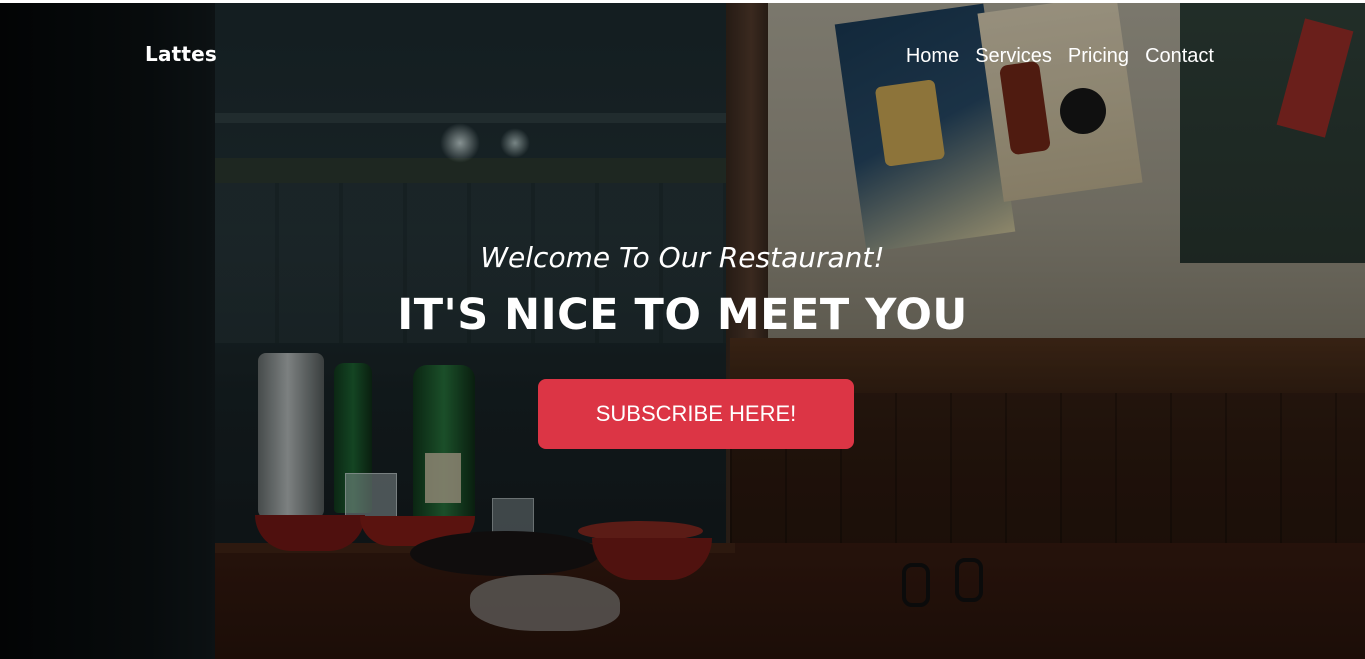 The height and width of the screenshot is (659, 1365). Describe the element at coordinates (181, 54) in the screenshot. I see `brand-logo: Lattes` at that location.